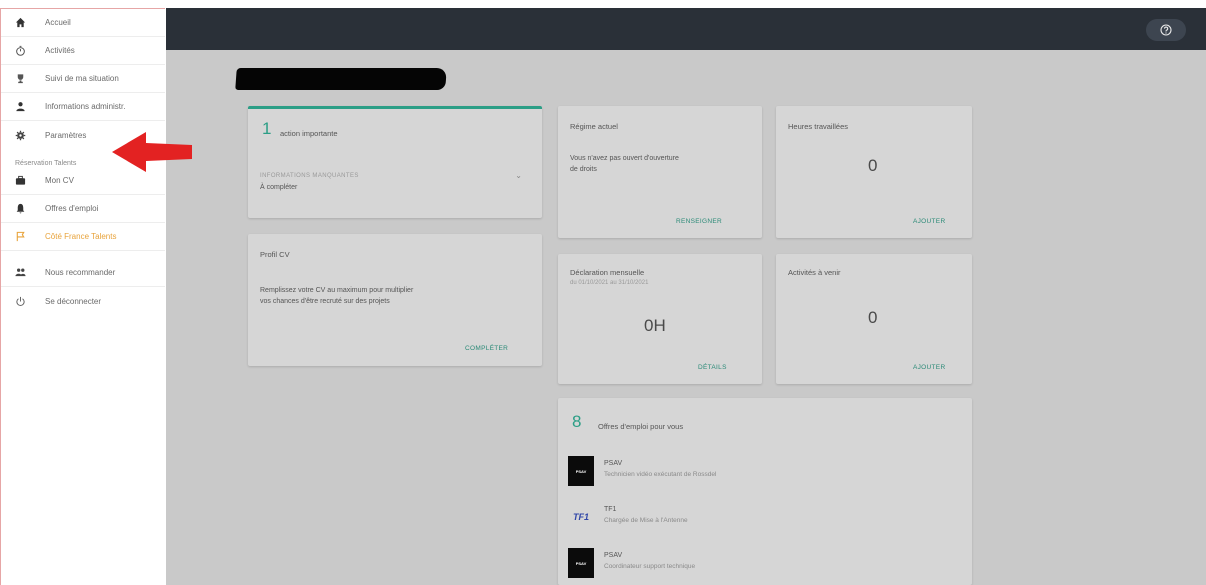 The width and height of the screenshot is (1206, 585). Describe the element at coordinates (309, 176) in the screenshot. I see `actions-subtitle: INFORMATIONS MANQUANTES` at that location.